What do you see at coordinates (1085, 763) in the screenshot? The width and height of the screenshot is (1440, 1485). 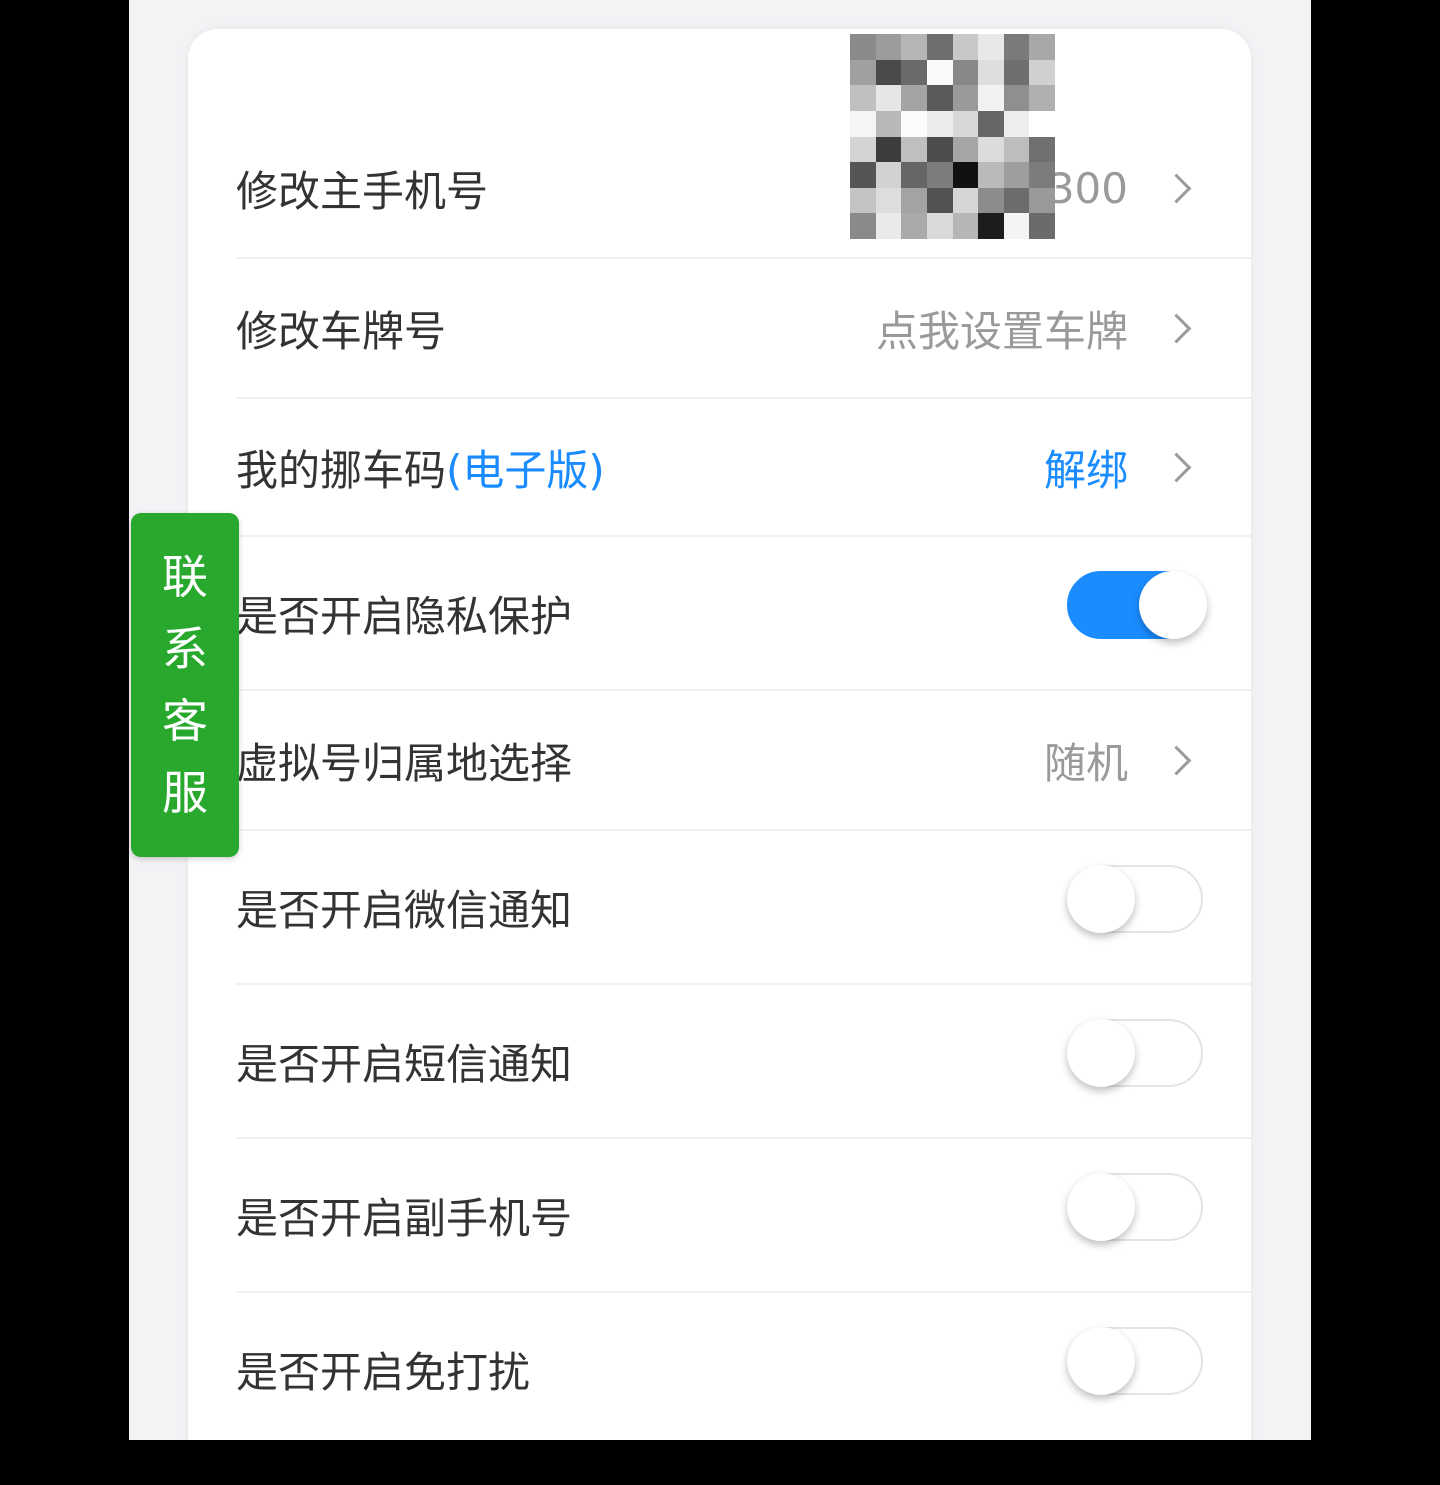 I see `region-value: 随机` at bounding box center [1085, 763].